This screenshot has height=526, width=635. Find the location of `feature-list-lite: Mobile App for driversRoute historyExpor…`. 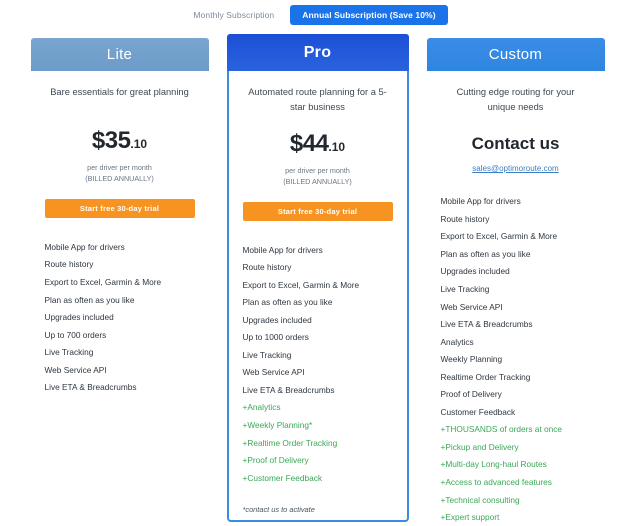

feature-list-lite: Mobile App for driversRoute historyExpor… is located at coordinates (120, 307).